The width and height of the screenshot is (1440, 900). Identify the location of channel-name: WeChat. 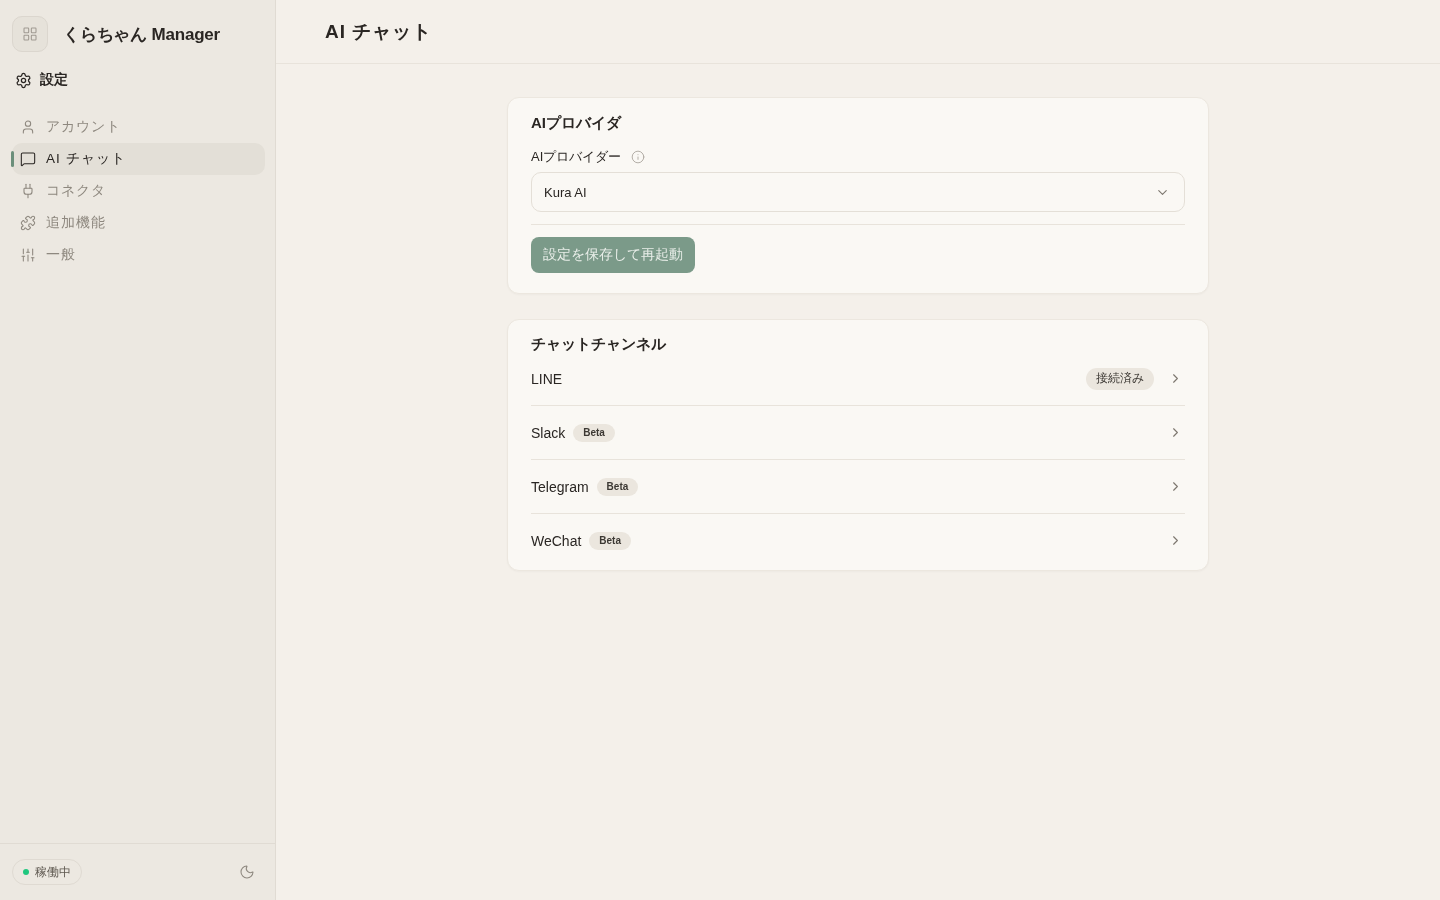
(556, 540).